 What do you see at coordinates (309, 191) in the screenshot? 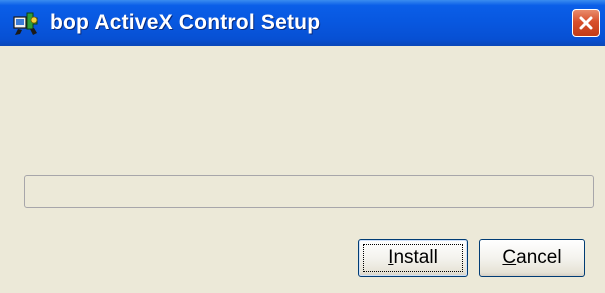
I see `install-progress-bar` at bounding box center [309, 191].